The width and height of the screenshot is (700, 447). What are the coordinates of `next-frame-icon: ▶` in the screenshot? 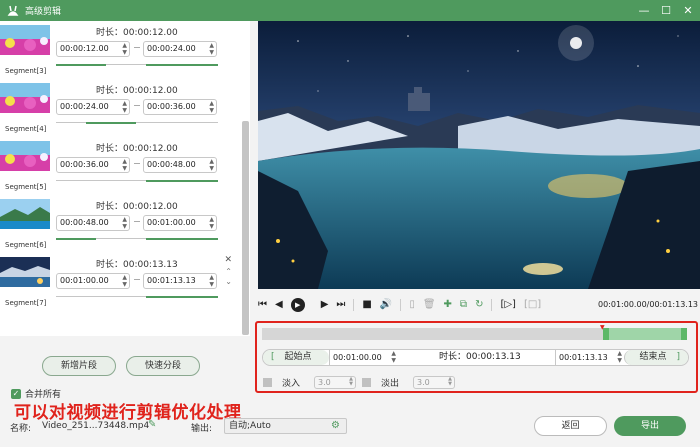 It's located at (325, 305).